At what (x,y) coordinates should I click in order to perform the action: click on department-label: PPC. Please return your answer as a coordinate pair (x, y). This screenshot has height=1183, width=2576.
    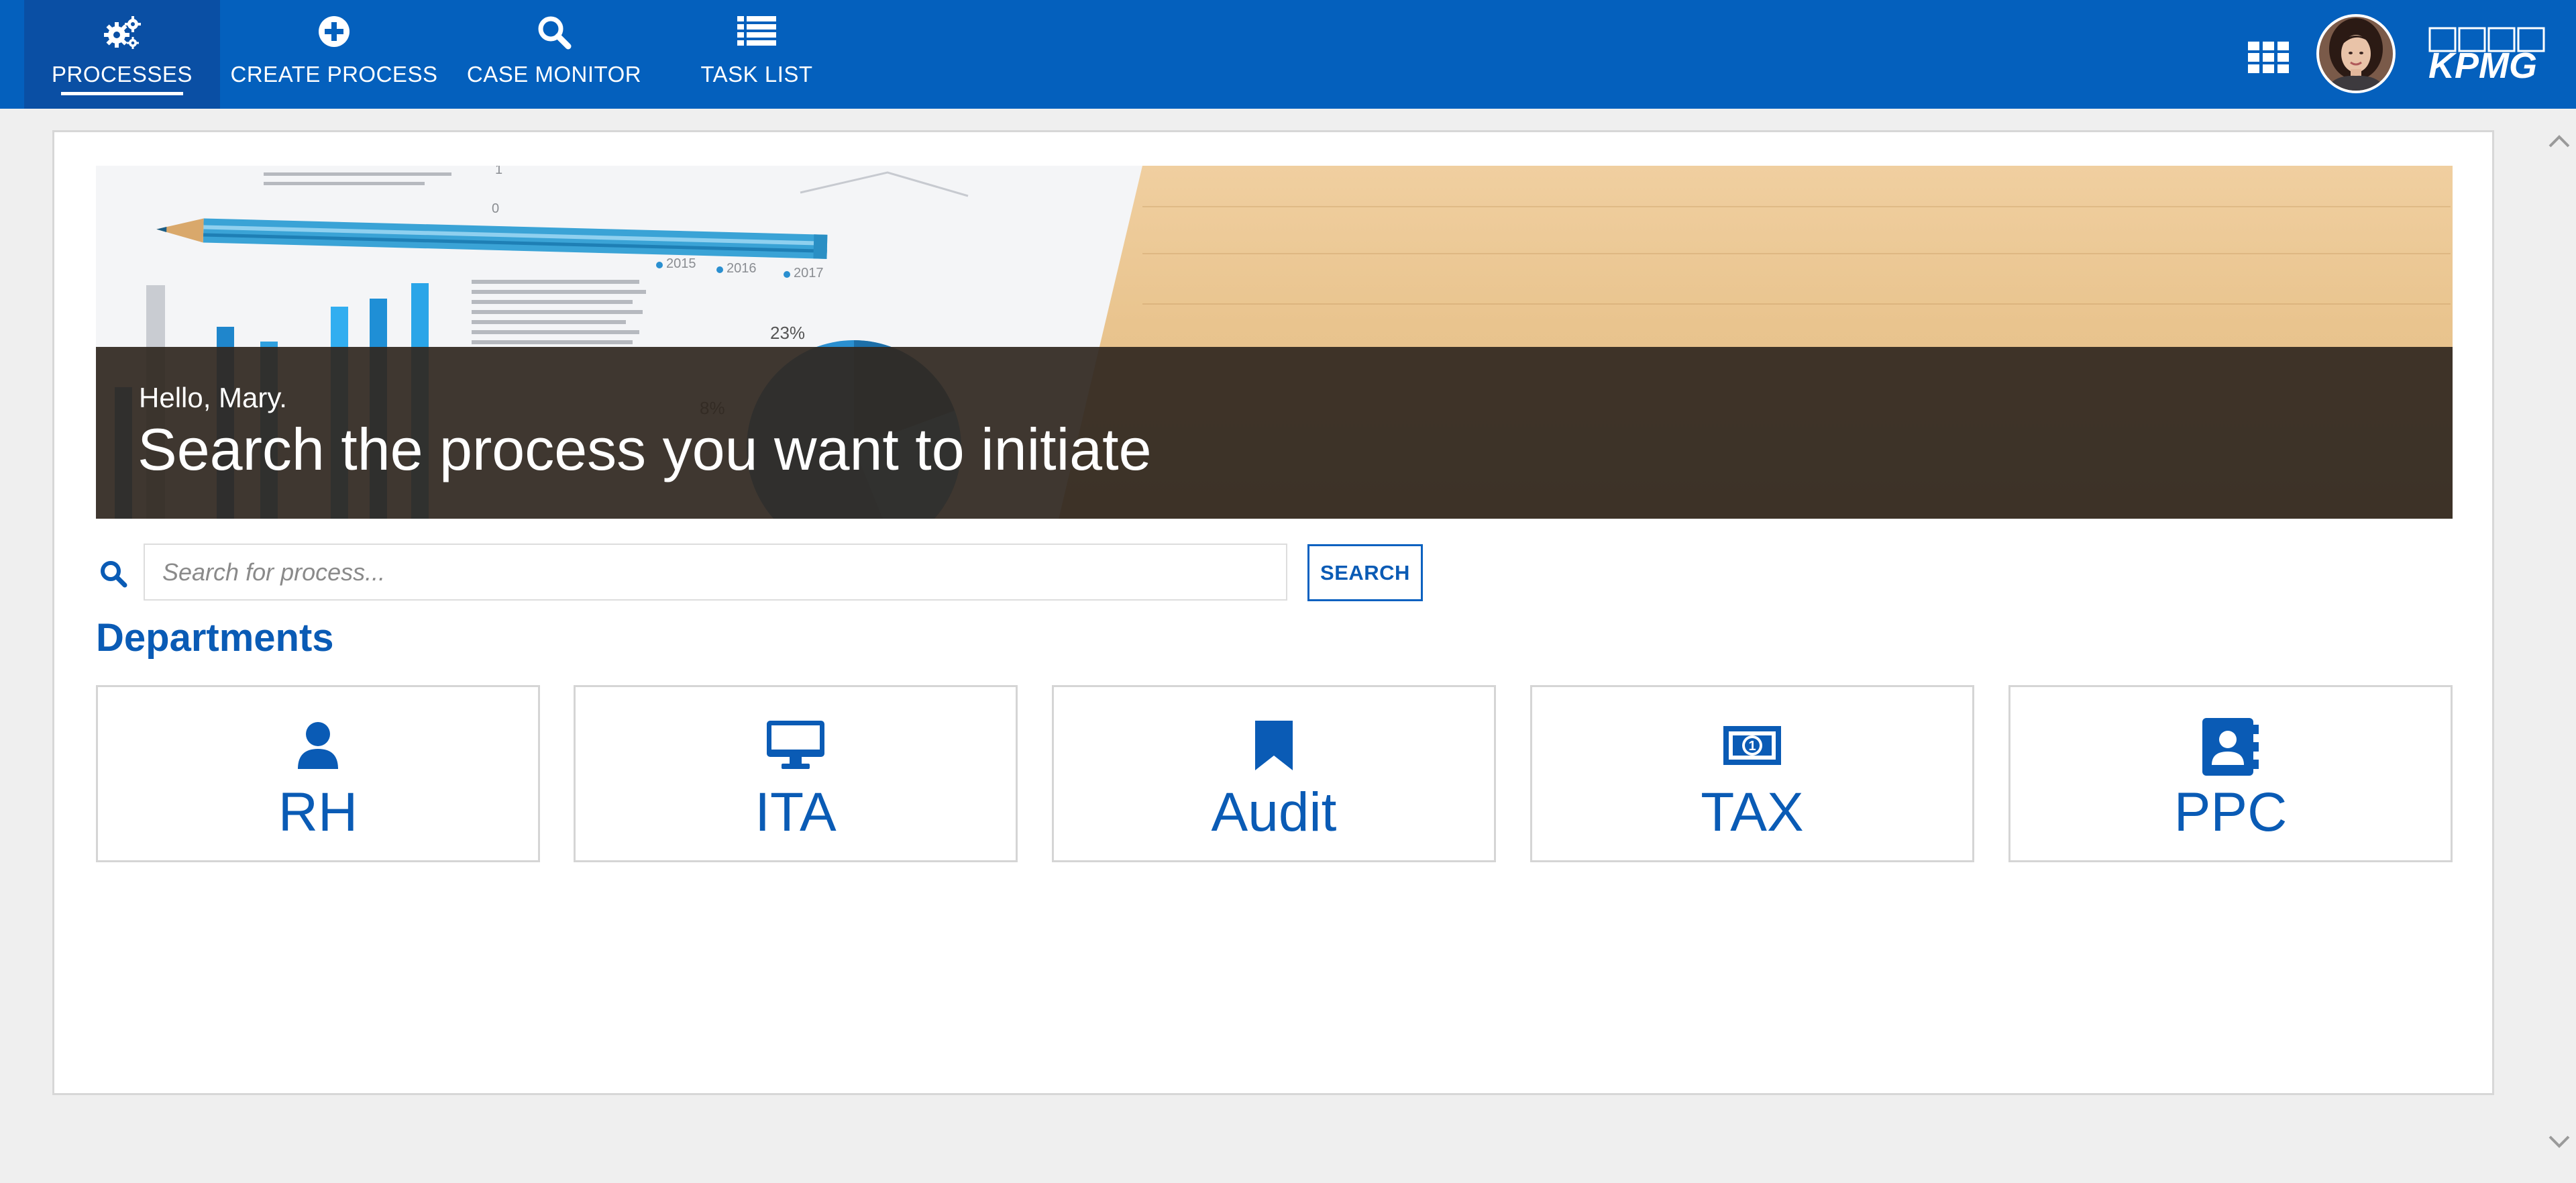
    Looking at the image, I should click on (2231, 812).